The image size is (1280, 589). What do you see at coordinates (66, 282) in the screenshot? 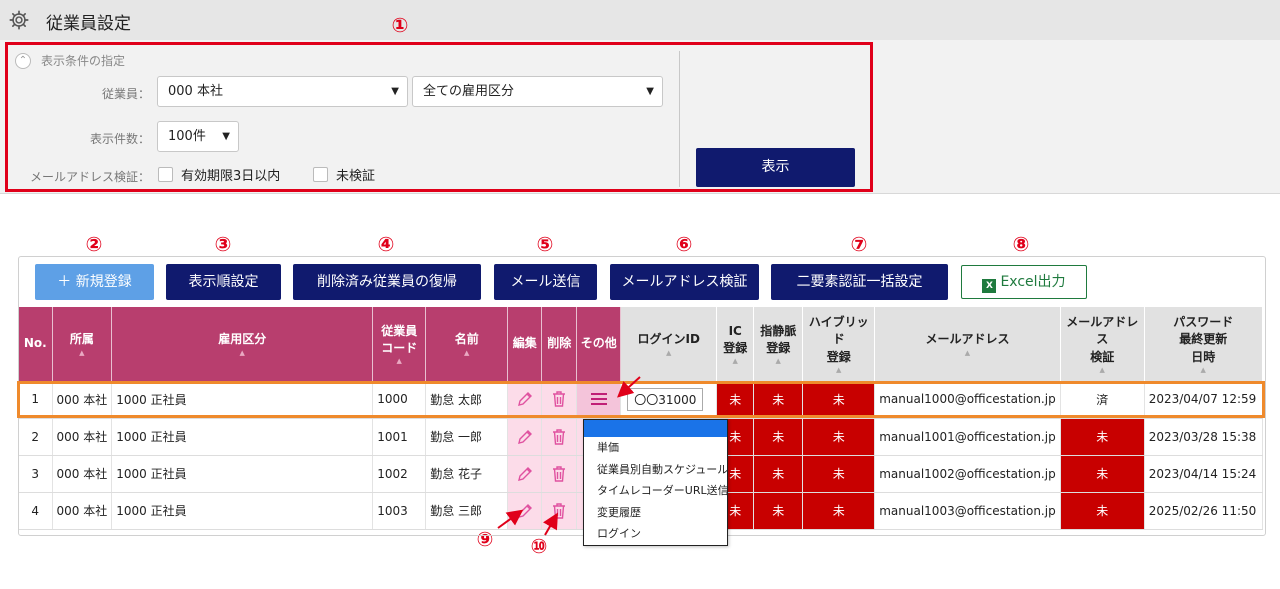
I see `plus-icon: ＋` at bounding box center [66, 282].